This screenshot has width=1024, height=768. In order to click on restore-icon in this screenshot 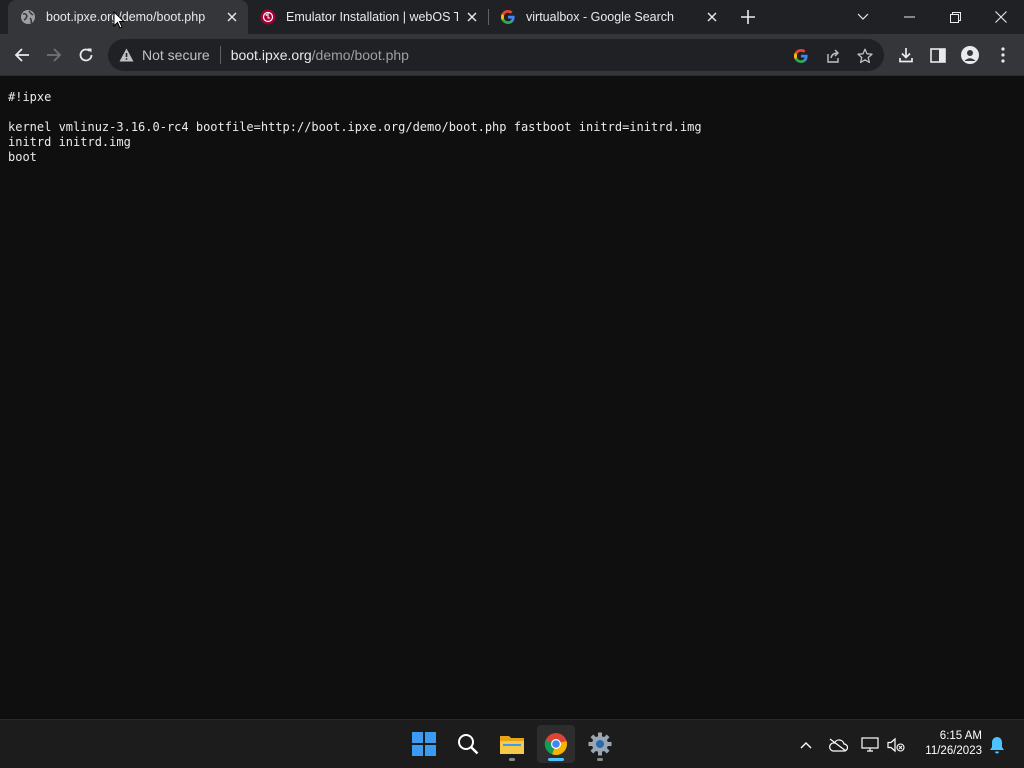, I will do `click(955, 17)`.